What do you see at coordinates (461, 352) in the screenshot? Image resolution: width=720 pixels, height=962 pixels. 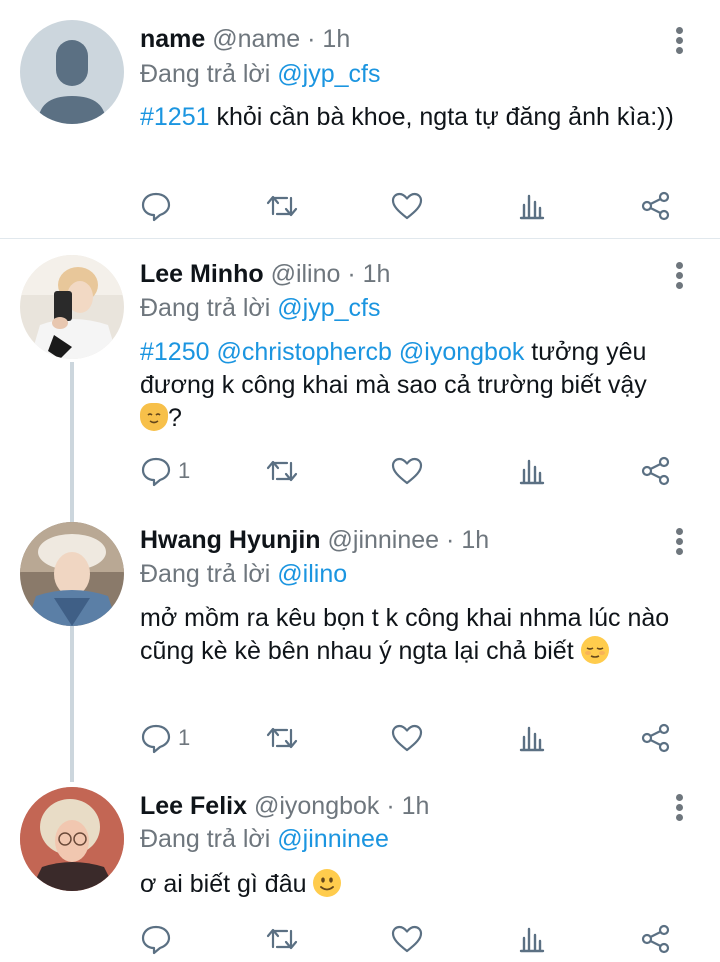 I see `mention-link: @iyongbok` at bounding box center [461, 352].